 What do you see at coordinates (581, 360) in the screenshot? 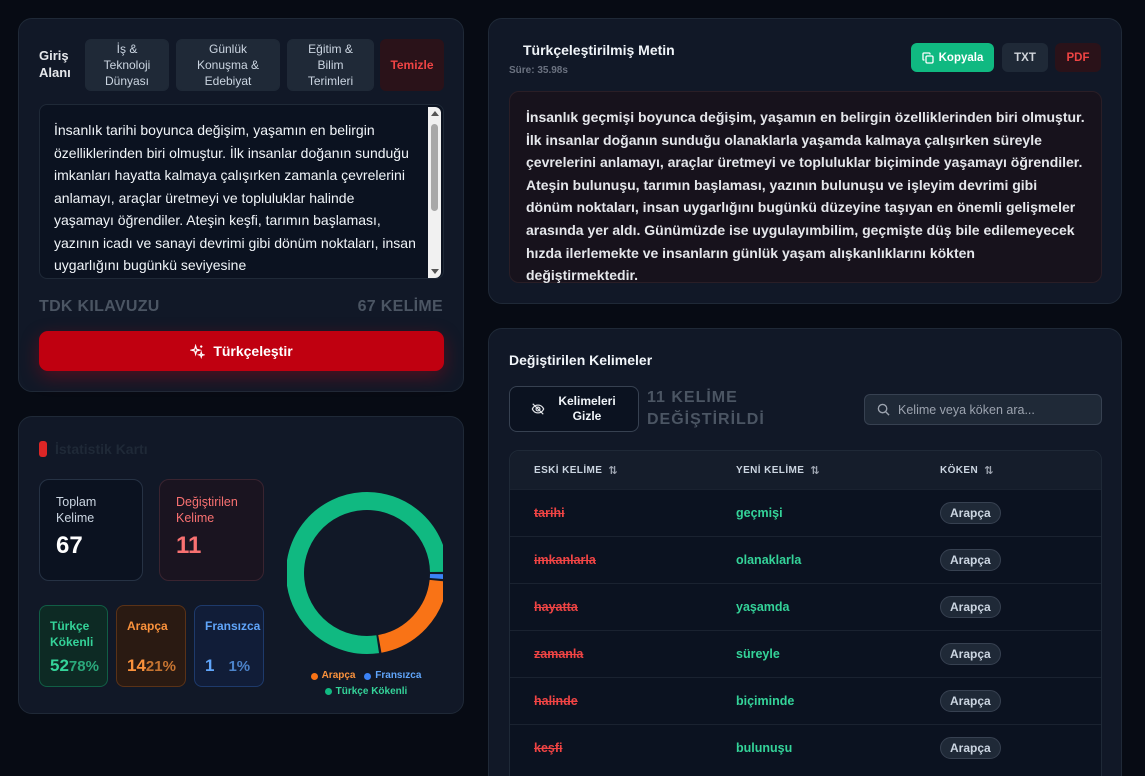
I see `changed-words-title: Değiştirilen Kelimeler` at bounding box center [581, 360].